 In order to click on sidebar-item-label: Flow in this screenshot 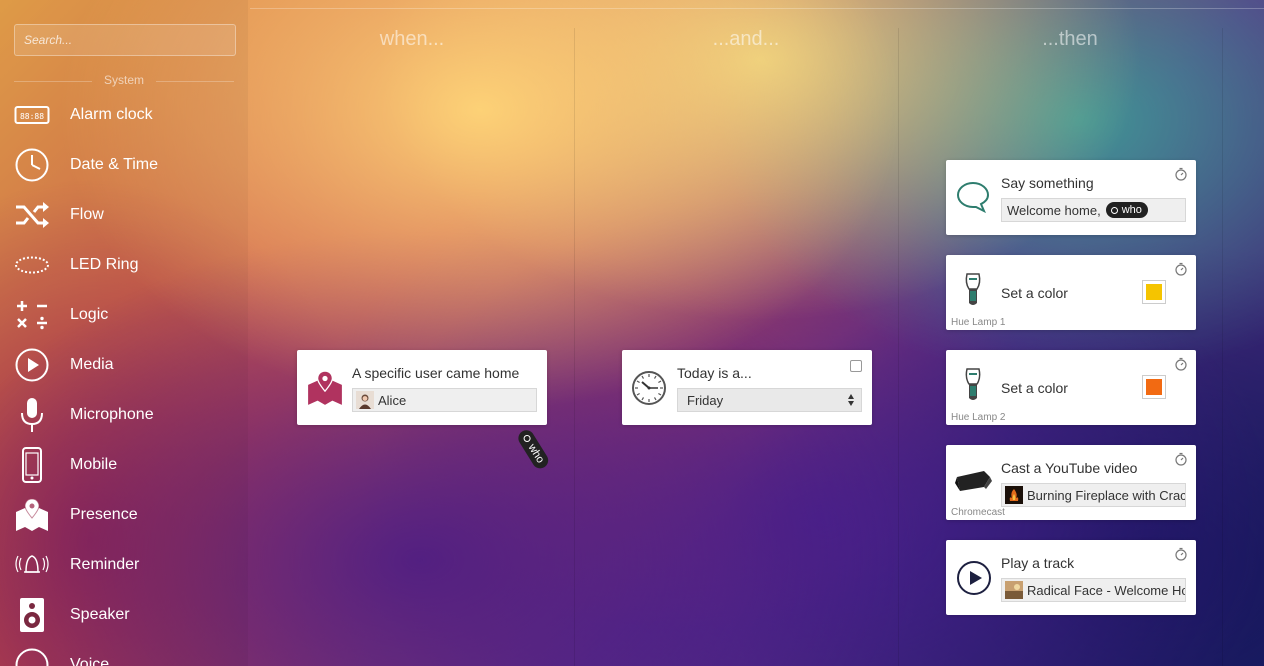, I will do `click(87, 214)`.